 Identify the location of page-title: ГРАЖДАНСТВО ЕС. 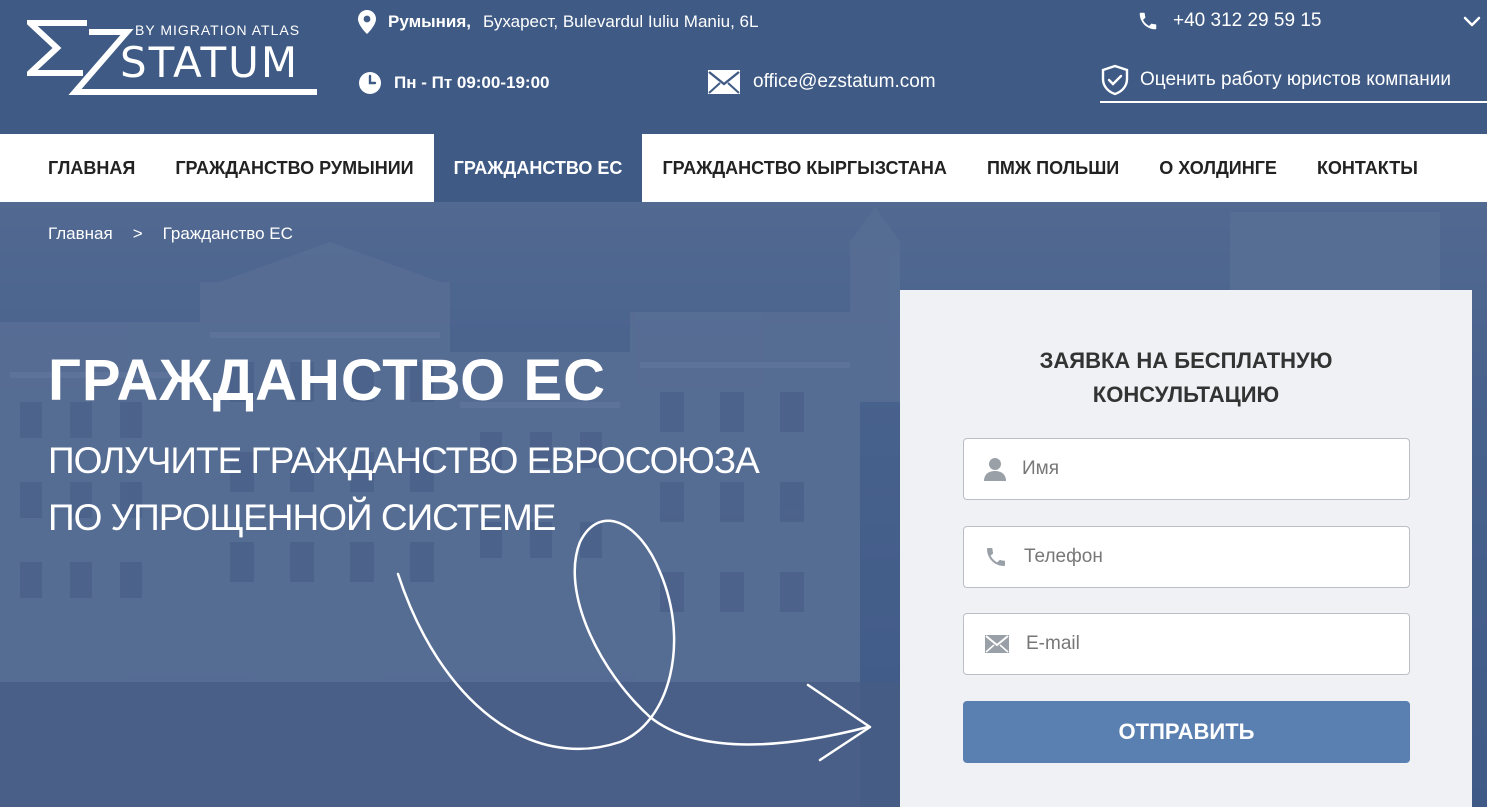
(327, 380).